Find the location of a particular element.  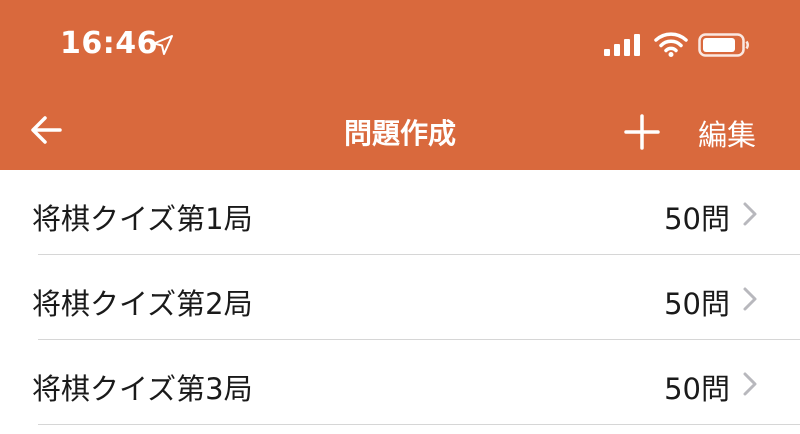

divider is located at coordinates (419, 424).